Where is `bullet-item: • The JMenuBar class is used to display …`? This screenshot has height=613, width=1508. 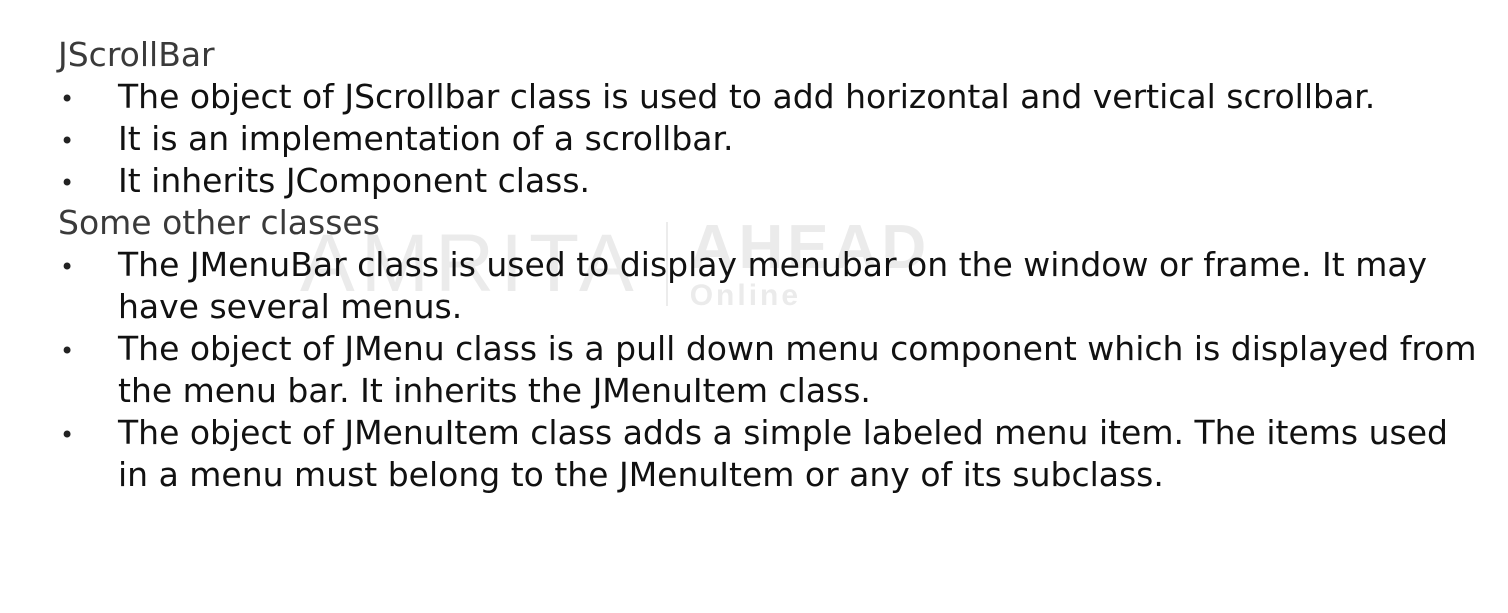 bullet-item: • The JMenuBar class is used to display … is located at coordinates (768, 286).